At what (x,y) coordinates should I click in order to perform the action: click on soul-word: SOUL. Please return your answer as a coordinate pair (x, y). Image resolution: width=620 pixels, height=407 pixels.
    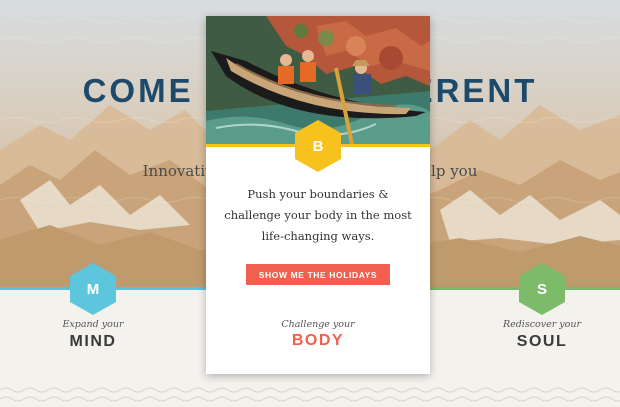
    Looking at the image, I should click on (542, 341).